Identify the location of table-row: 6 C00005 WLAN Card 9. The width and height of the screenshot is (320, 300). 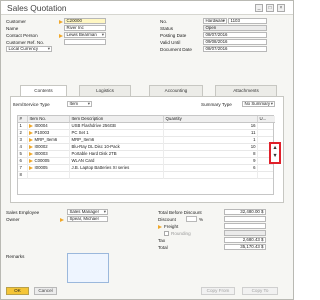
(145, 161).